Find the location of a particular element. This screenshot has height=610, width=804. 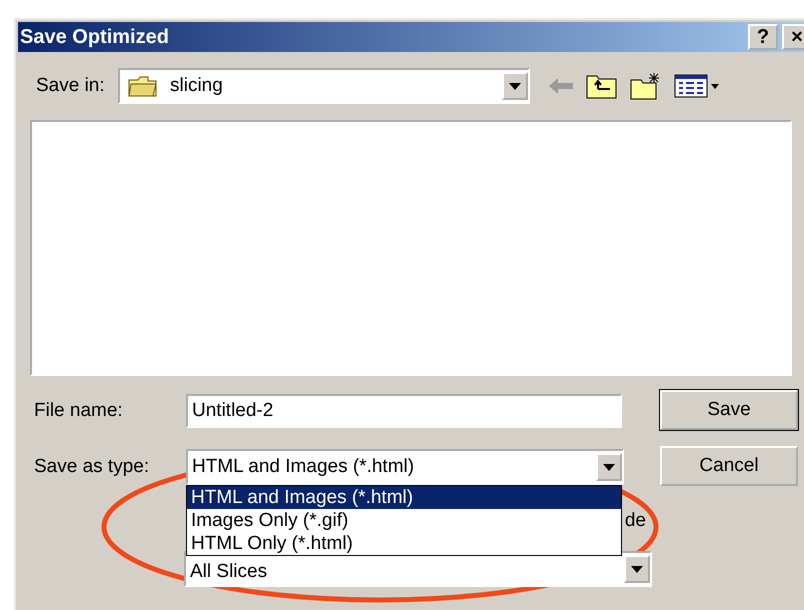

file-name-field: Untitled-2 is located at coordinates (404, 411).